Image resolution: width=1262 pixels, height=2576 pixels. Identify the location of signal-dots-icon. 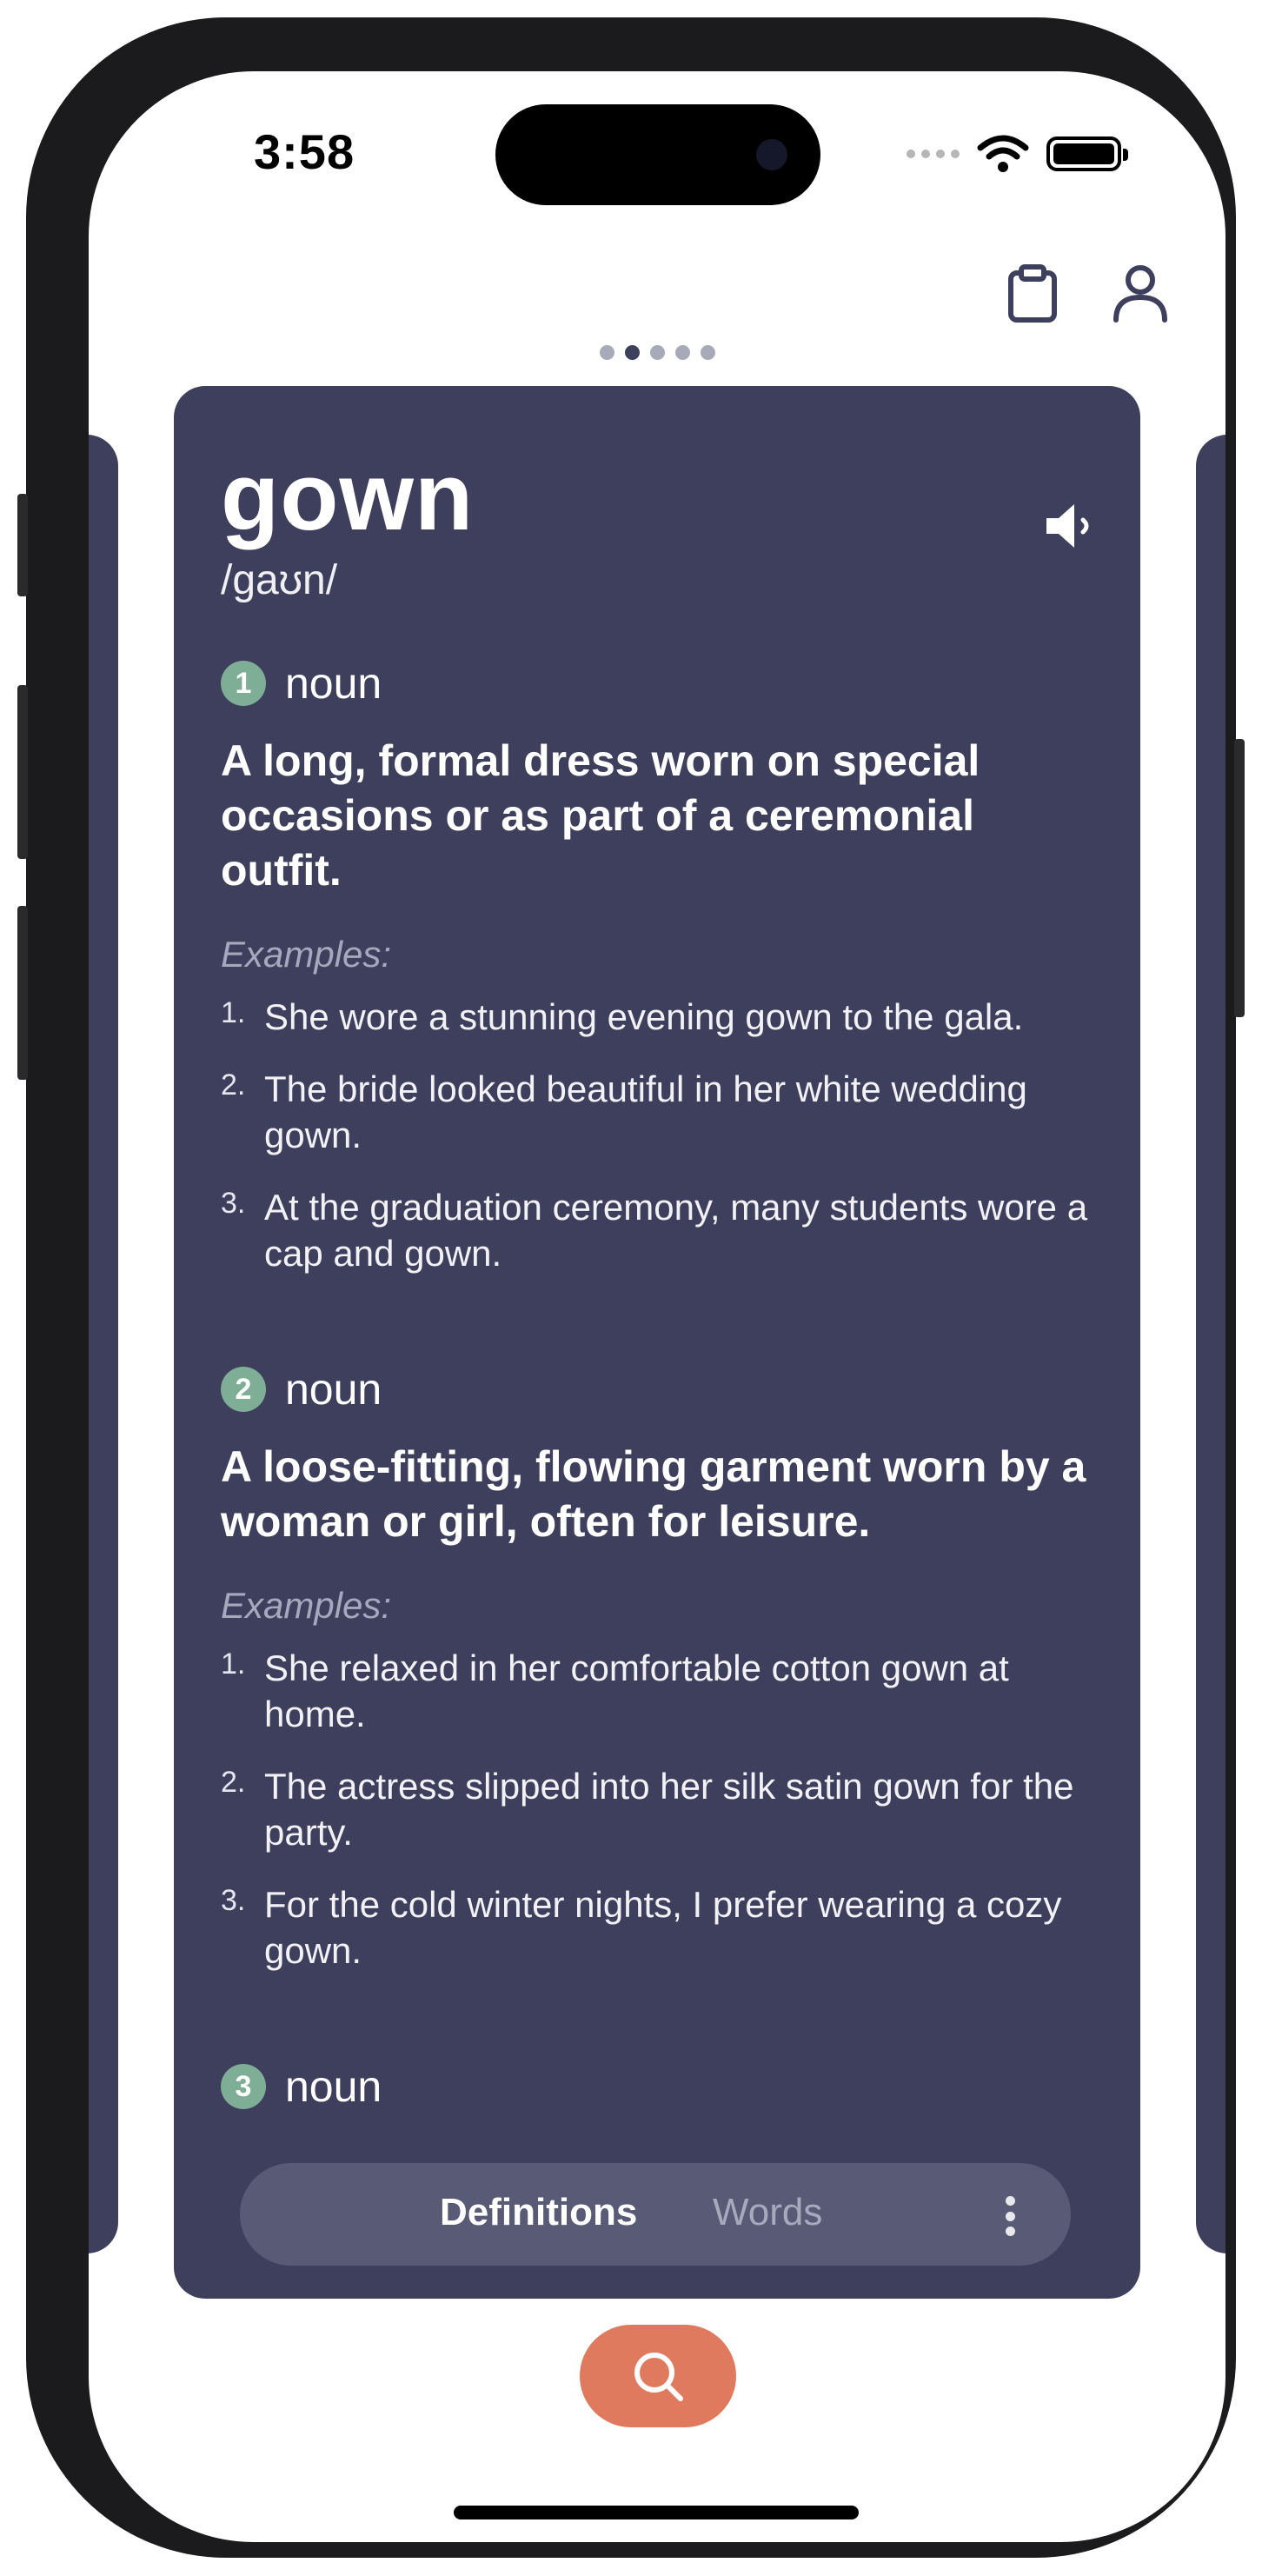
(933, 154).